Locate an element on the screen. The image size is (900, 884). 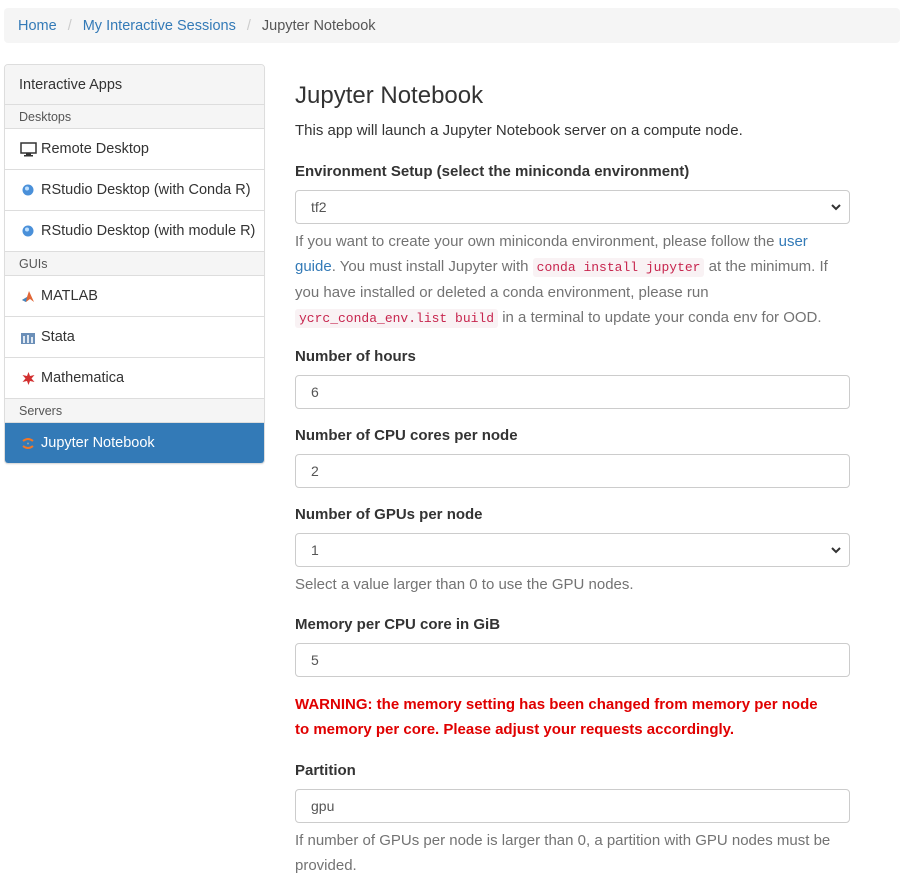
hours-label: Number of hours is located at coordinates (355, 356).